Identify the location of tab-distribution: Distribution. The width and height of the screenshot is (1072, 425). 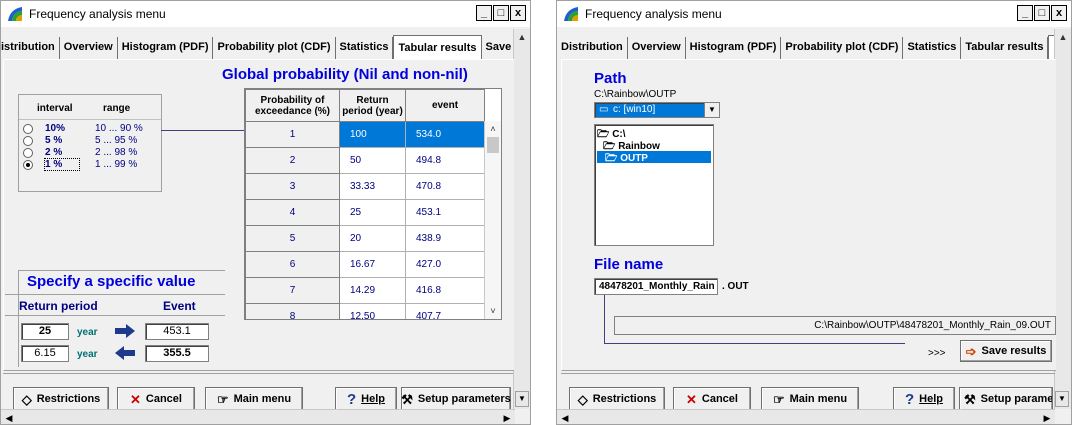
(594, 48).